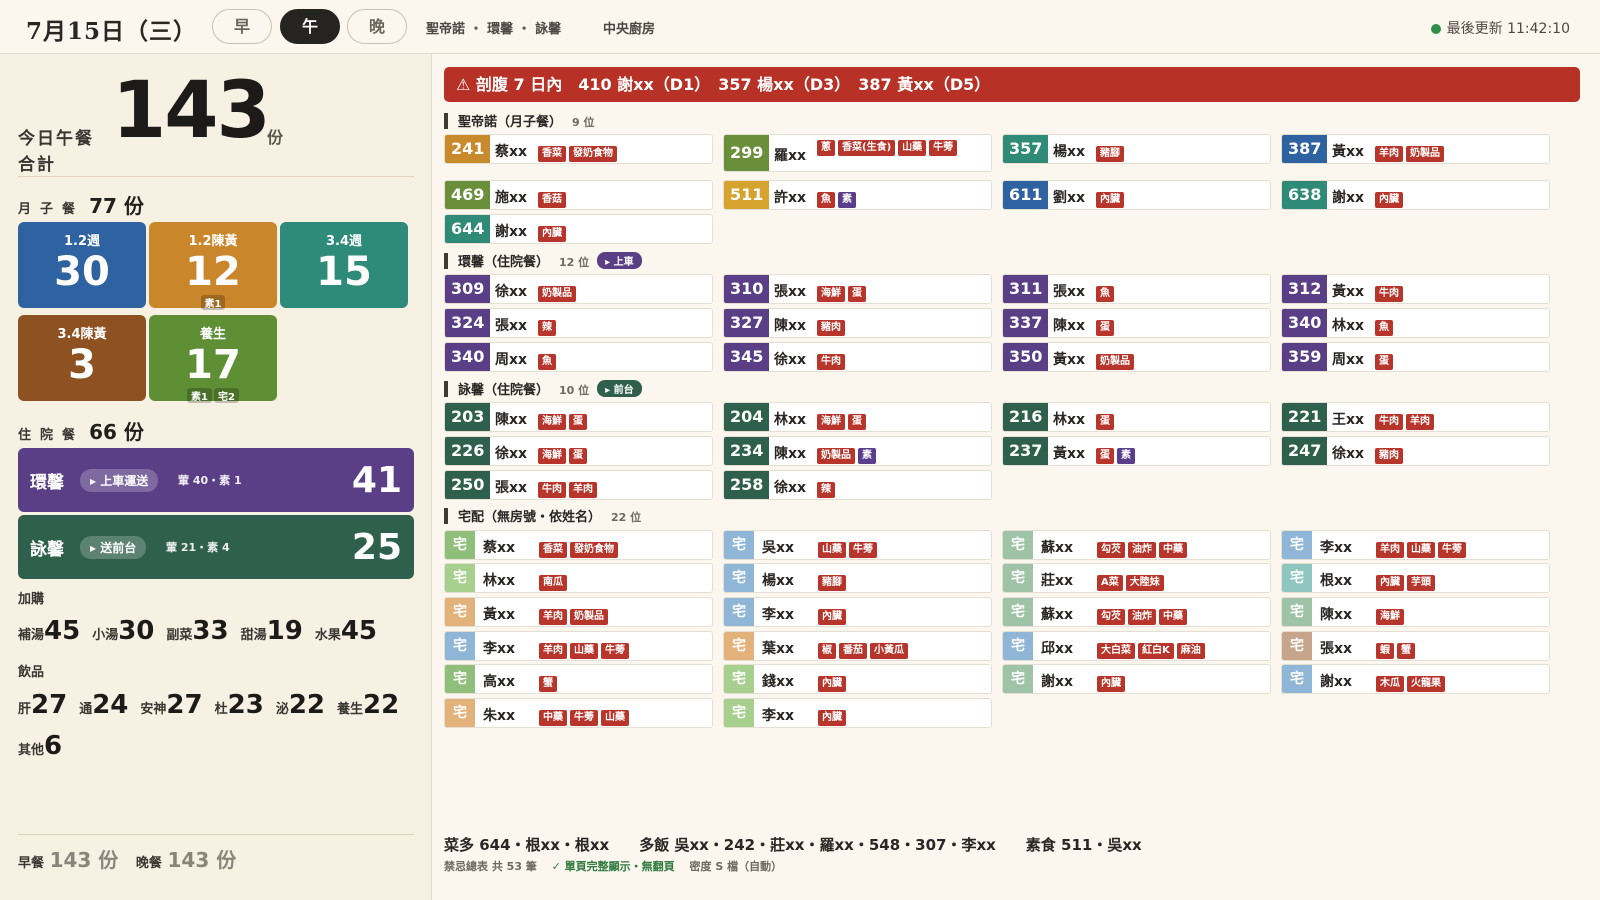 The height and width of the screenshot is (900, 1600). Describe the element at coordinates (1415, 578) in the screenshot. I see `patient-card: 宅根xx 內臟 芋頭` at that location.